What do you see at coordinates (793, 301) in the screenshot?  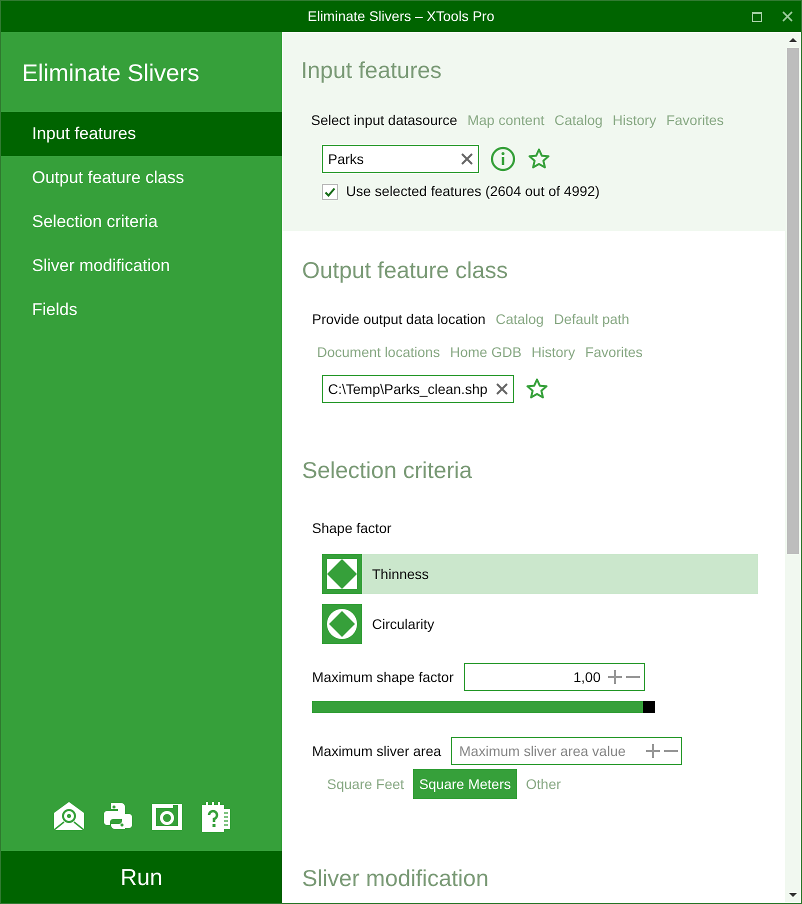 I see `scroll-thumb` at bounding box center [793, 301].